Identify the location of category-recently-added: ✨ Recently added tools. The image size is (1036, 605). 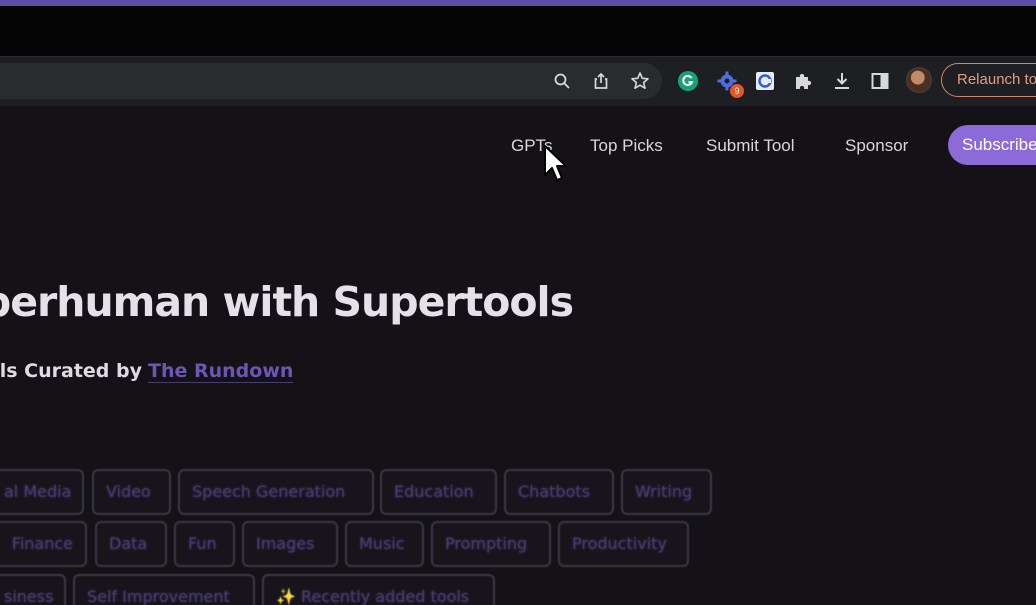
(378, 589).